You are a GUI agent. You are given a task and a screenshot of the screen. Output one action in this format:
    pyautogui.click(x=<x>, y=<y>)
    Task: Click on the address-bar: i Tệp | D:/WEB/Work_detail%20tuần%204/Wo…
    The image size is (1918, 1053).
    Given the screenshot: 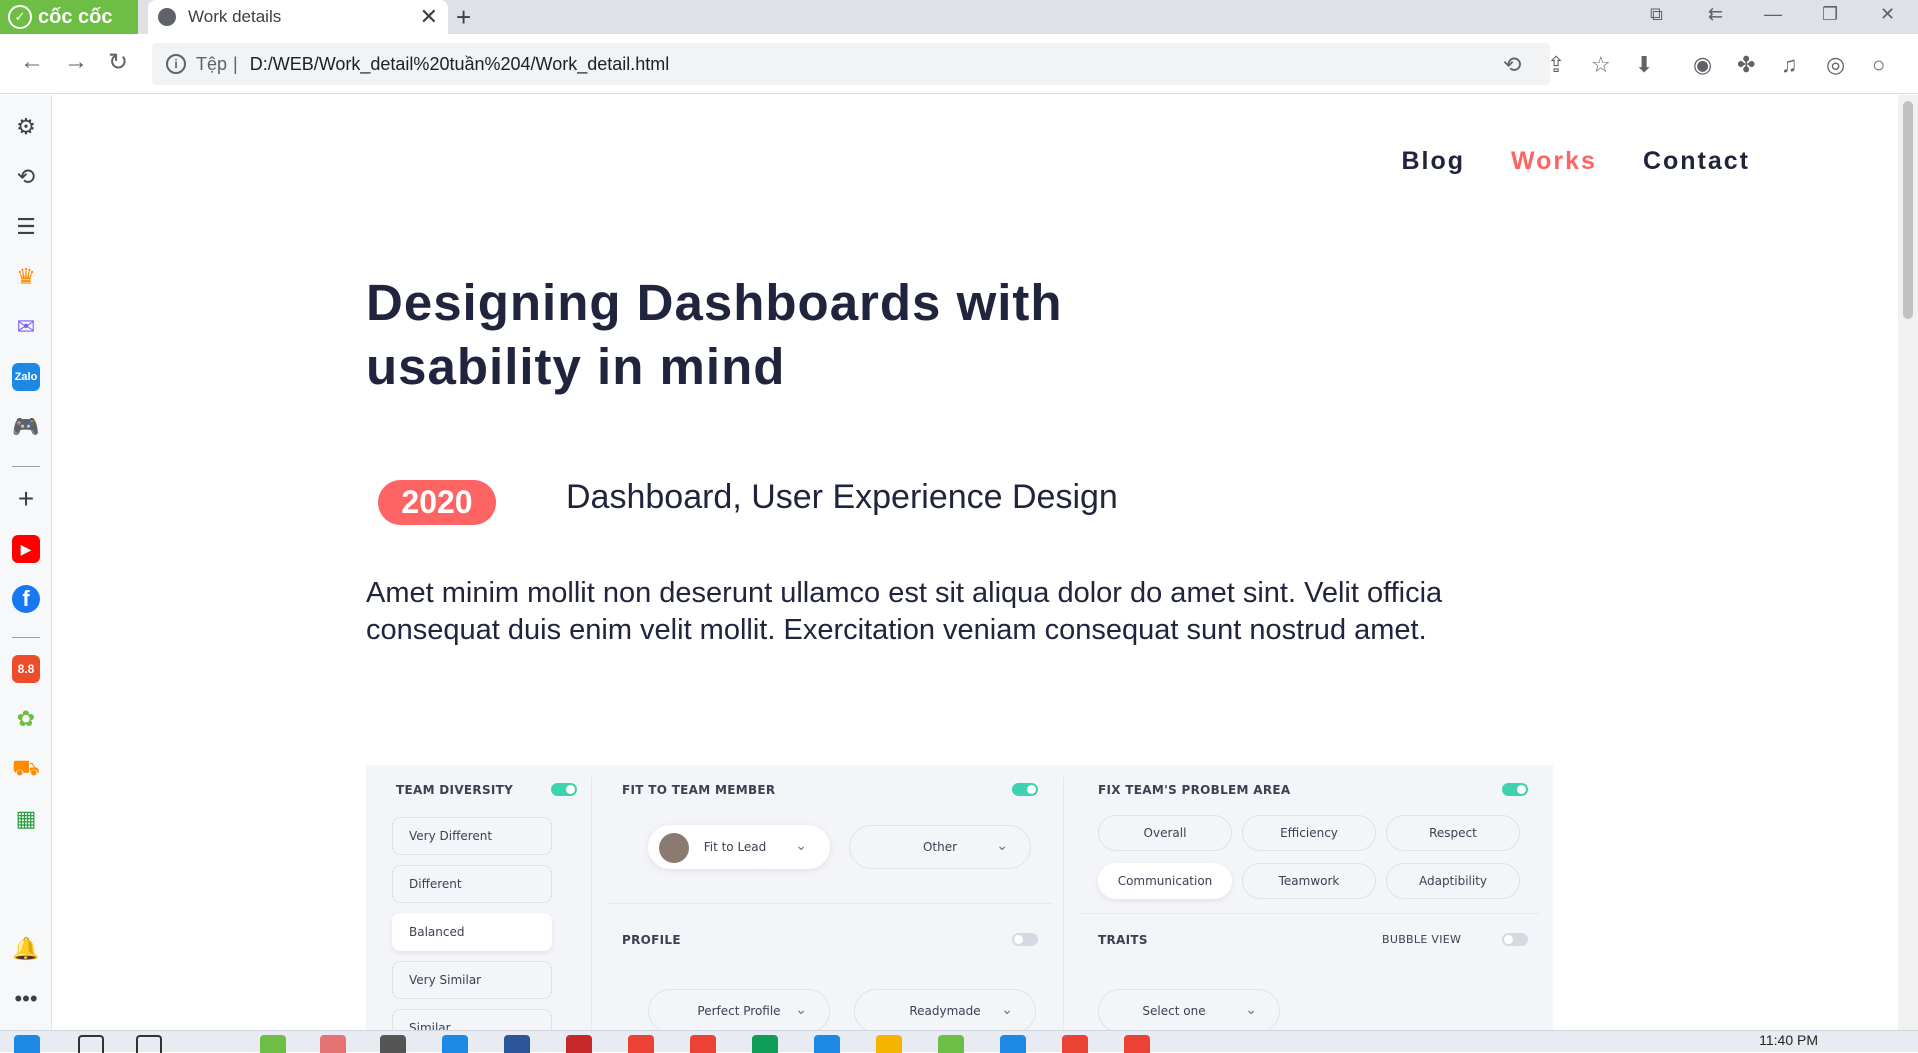 What is the action you would take?
    pyautogui.click(x=851, y=64)
    